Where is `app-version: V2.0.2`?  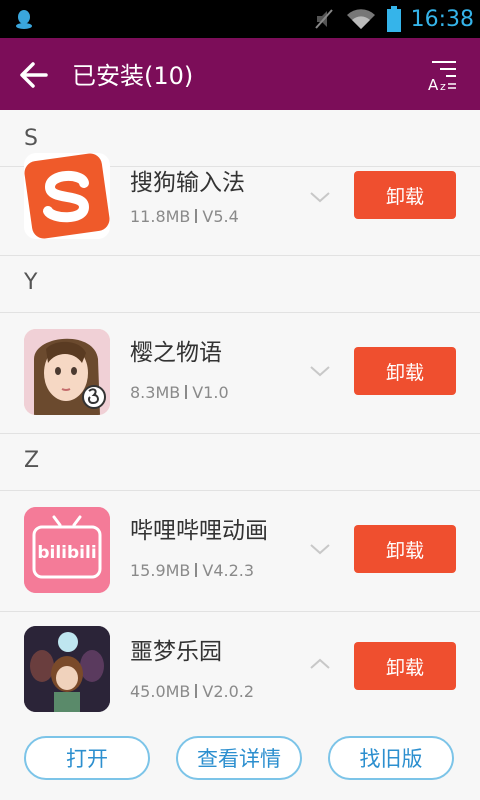
app-version: V2.0.2 is located at coordinates (228, 691).